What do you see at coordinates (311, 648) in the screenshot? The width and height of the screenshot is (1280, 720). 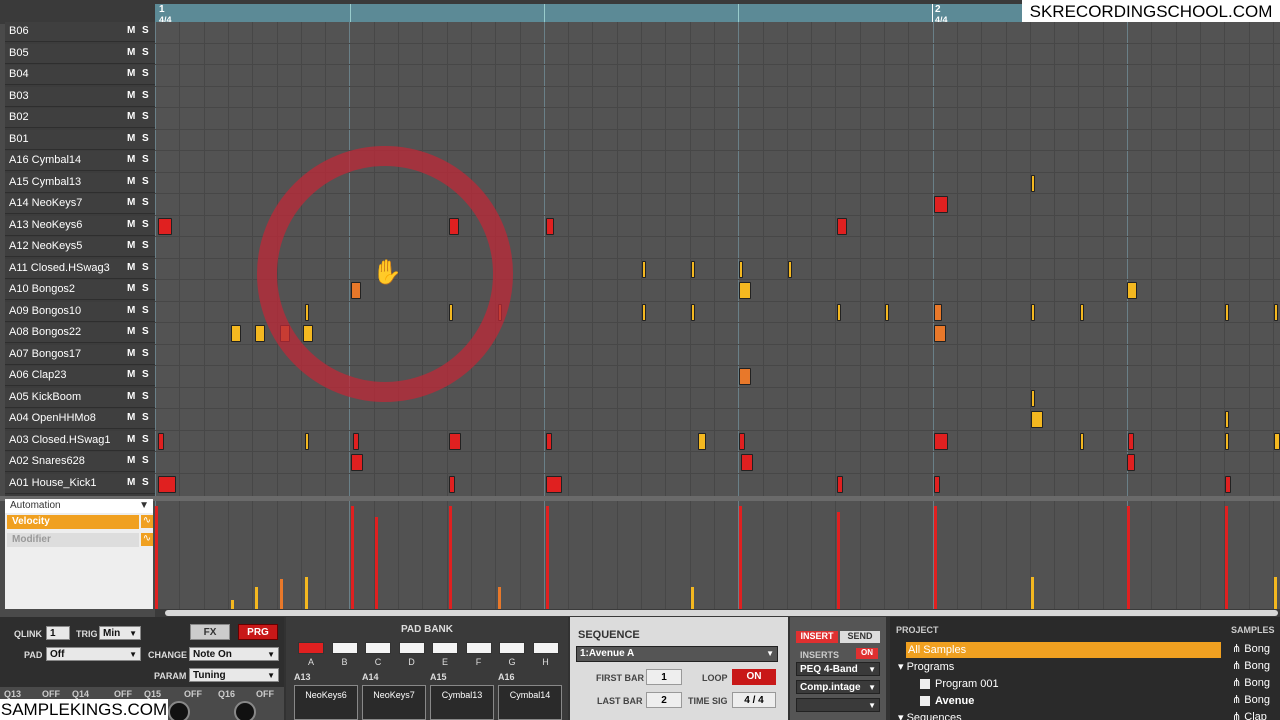 I see `pad-bank-a-button` at bounding box center [311, 648].